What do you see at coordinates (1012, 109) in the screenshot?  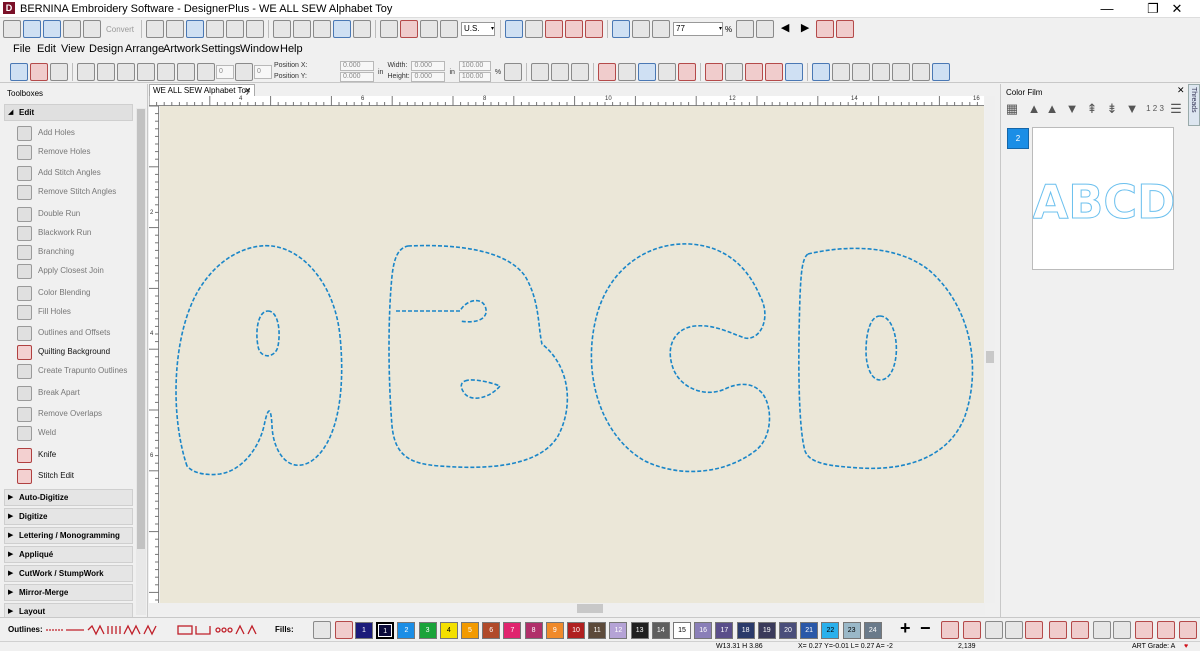 I see `sort-icon: ▦` at bounding box center [1012, 109].